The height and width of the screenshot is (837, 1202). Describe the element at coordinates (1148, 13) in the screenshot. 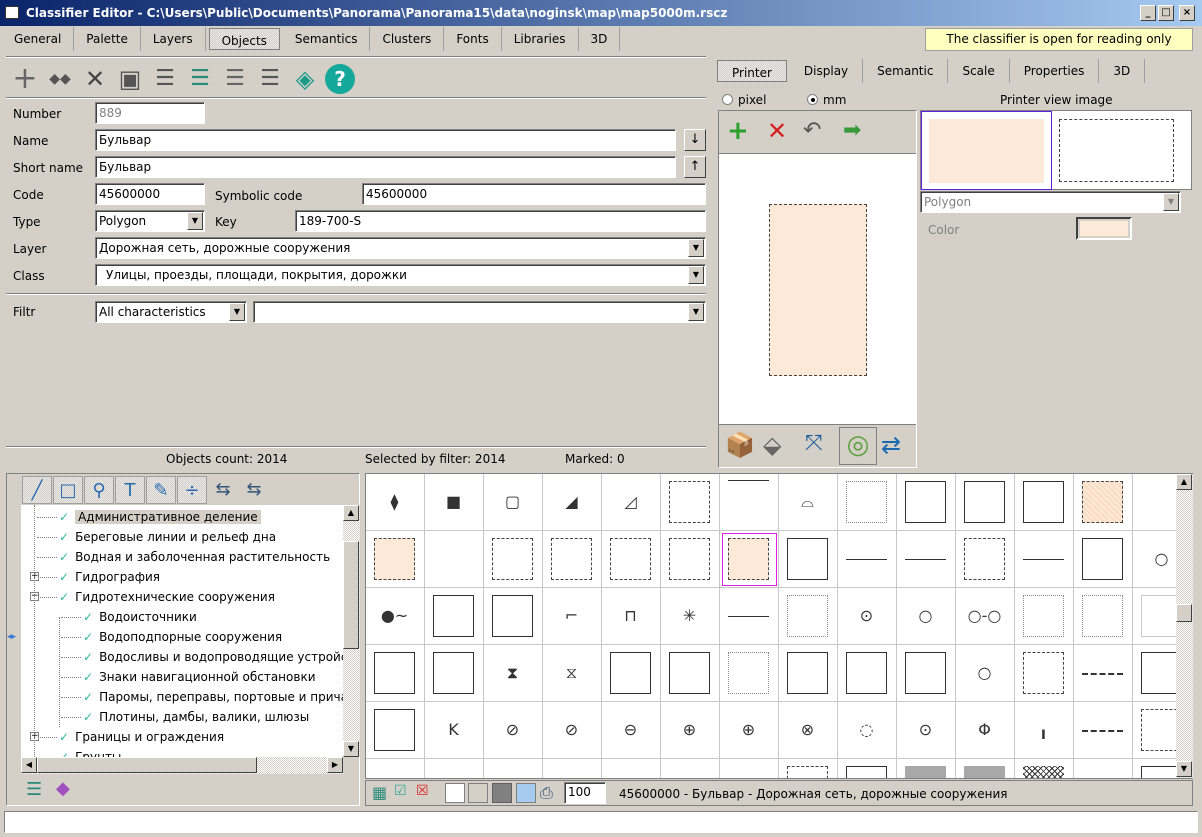

I see `minimize-button: _` at that location.